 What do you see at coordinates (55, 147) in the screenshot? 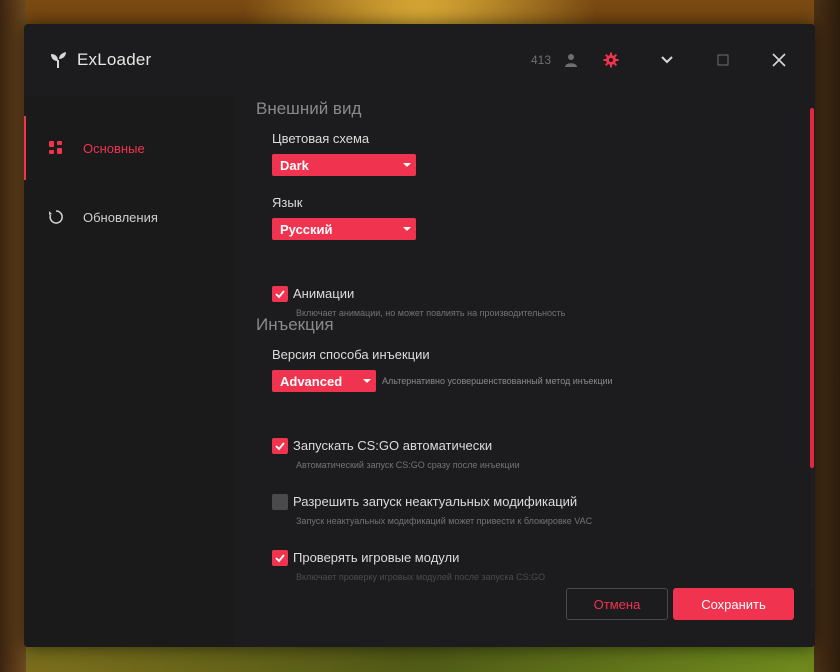
I see `grid-icon` at bounding box center [55, 147].